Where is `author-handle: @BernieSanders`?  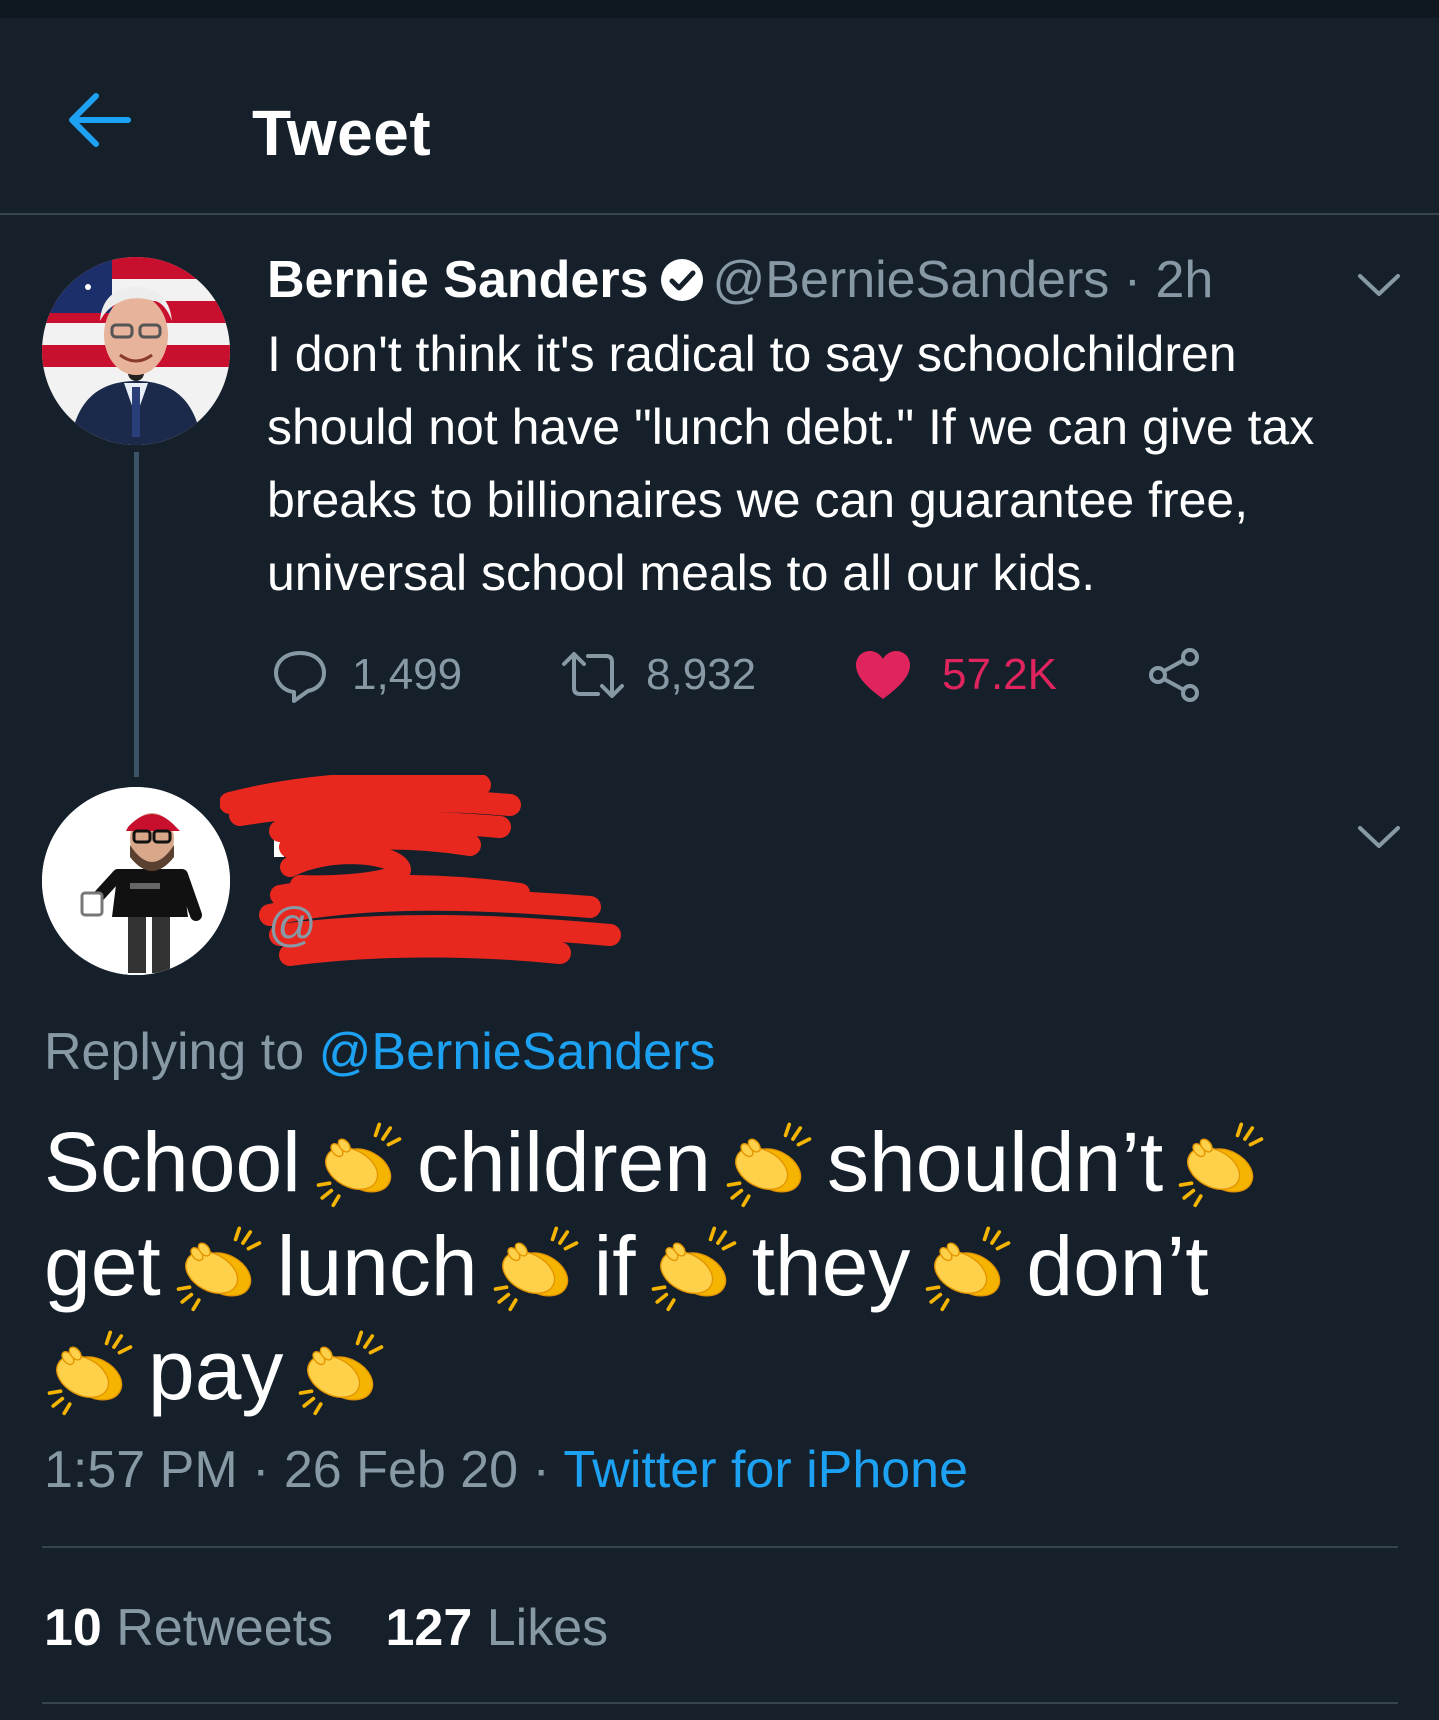 author-handle: @BernieSanders is located at coordinates (911, 280).